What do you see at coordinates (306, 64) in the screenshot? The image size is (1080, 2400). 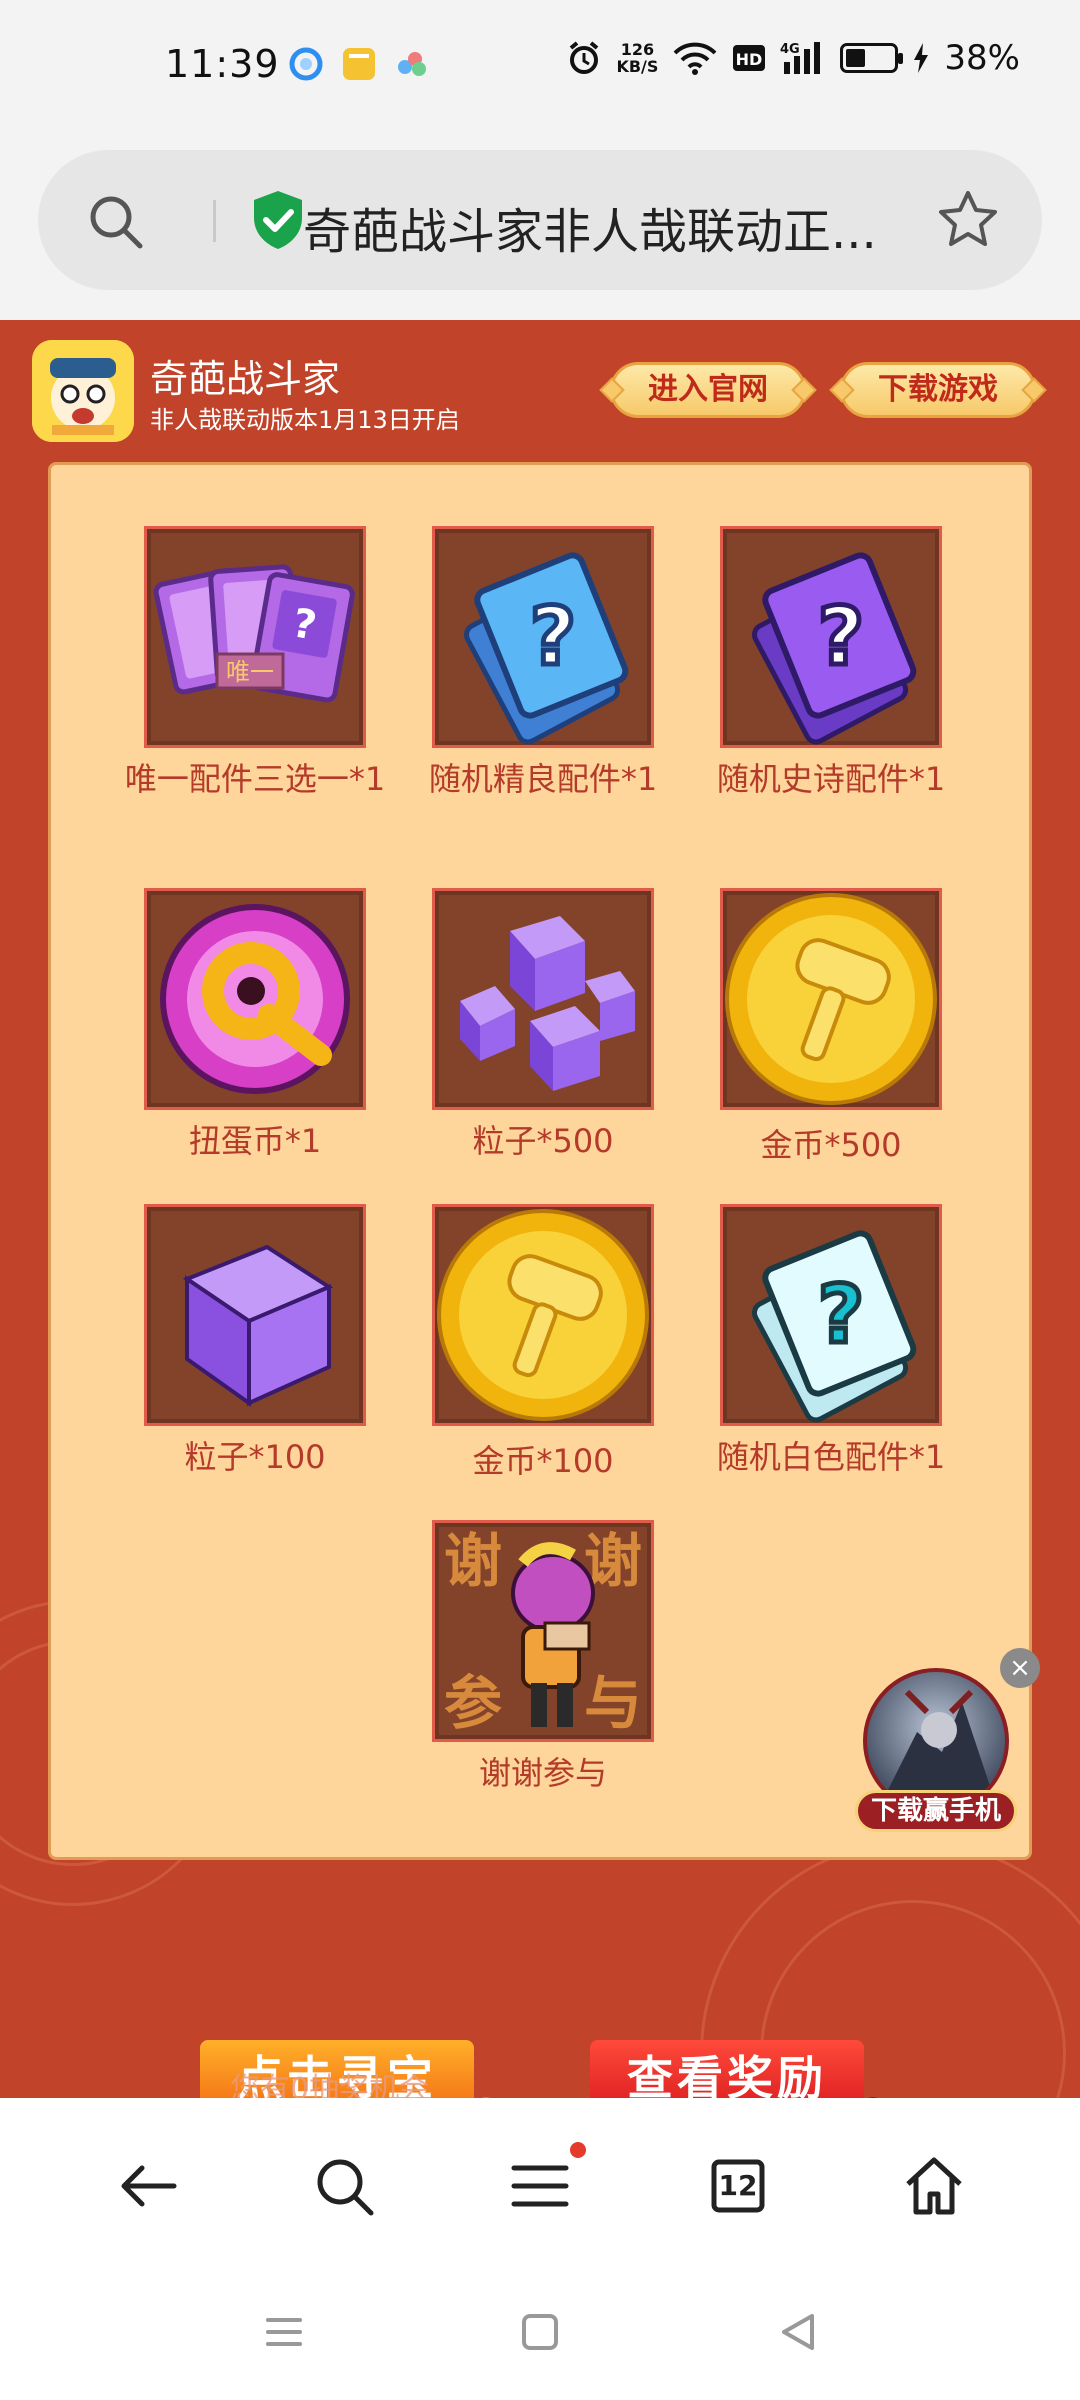 I see `browser-notification-icon` at bounding box center [306, 64].